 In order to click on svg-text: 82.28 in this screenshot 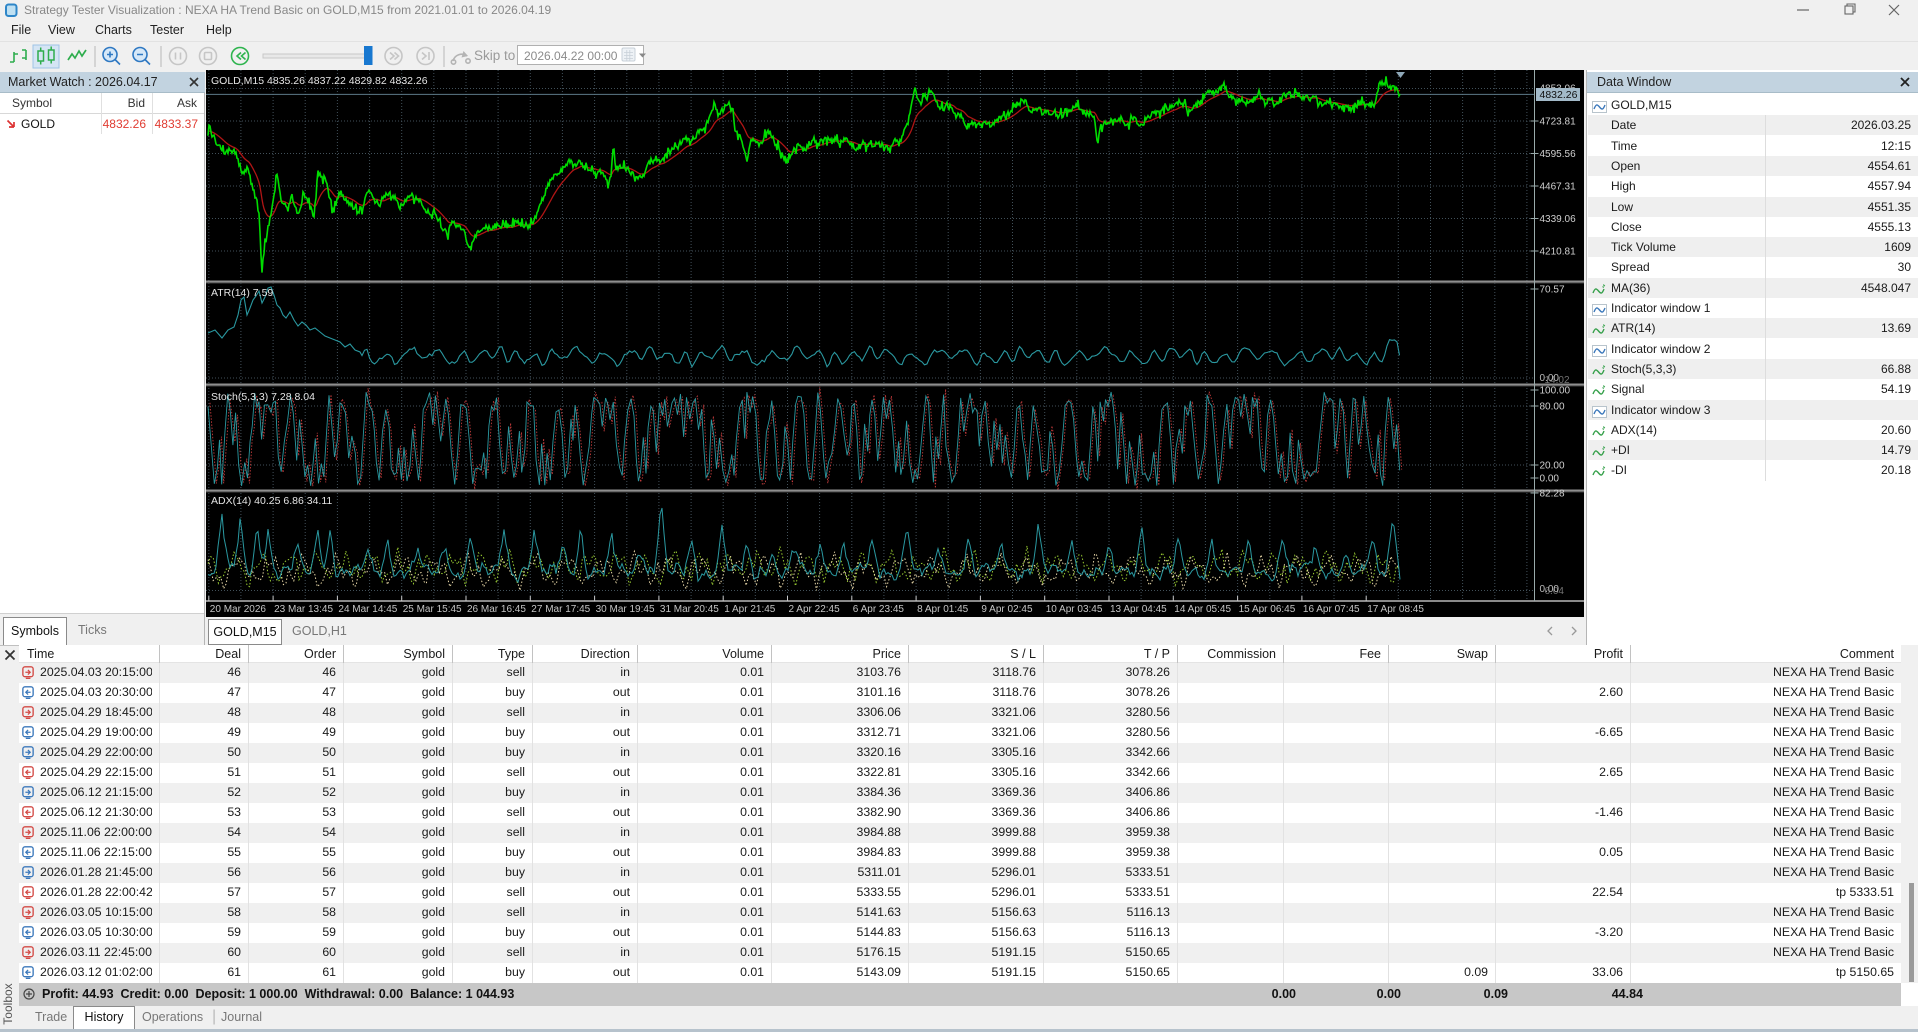, I will do `click(1552, 494)`.